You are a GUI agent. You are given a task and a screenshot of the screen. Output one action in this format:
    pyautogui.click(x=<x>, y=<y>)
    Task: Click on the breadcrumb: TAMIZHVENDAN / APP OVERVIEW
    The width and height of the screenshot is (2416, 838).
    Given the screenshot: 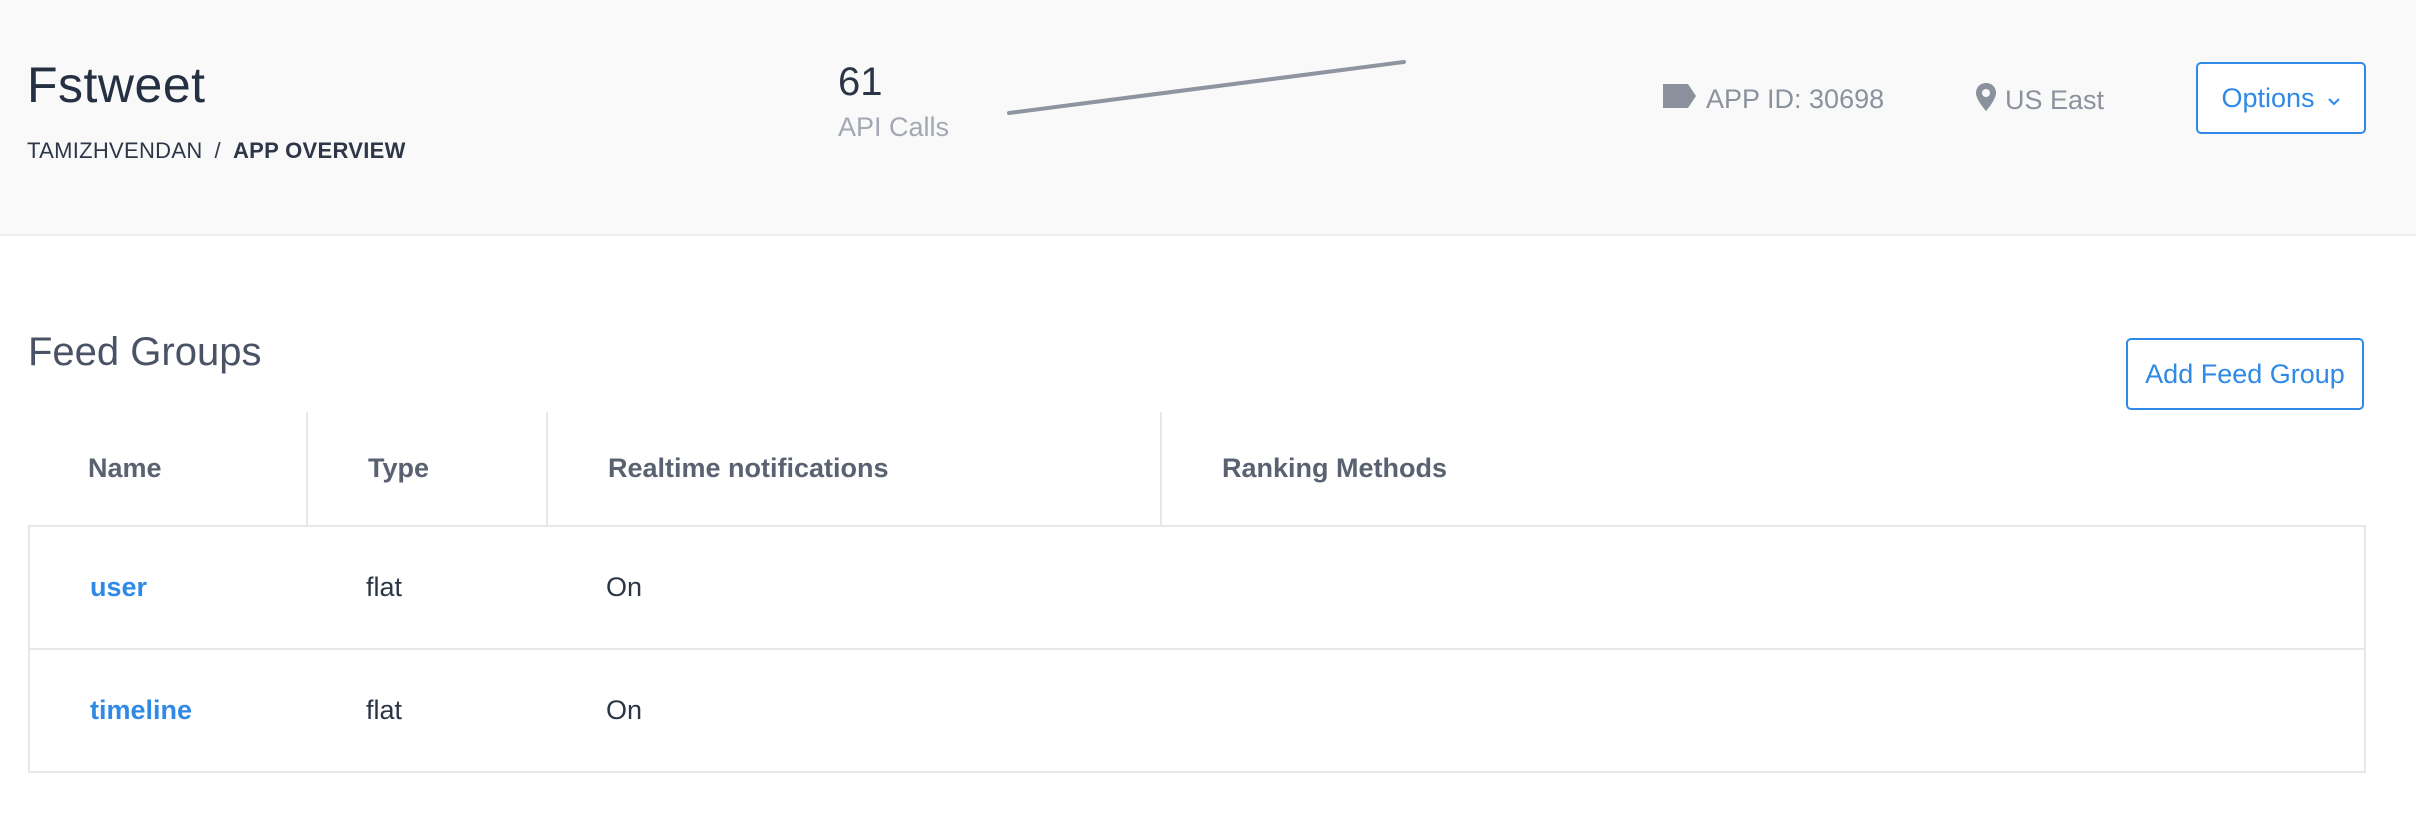 What is the action you would take?
    pyautogui.click(x=216, y=151)
    